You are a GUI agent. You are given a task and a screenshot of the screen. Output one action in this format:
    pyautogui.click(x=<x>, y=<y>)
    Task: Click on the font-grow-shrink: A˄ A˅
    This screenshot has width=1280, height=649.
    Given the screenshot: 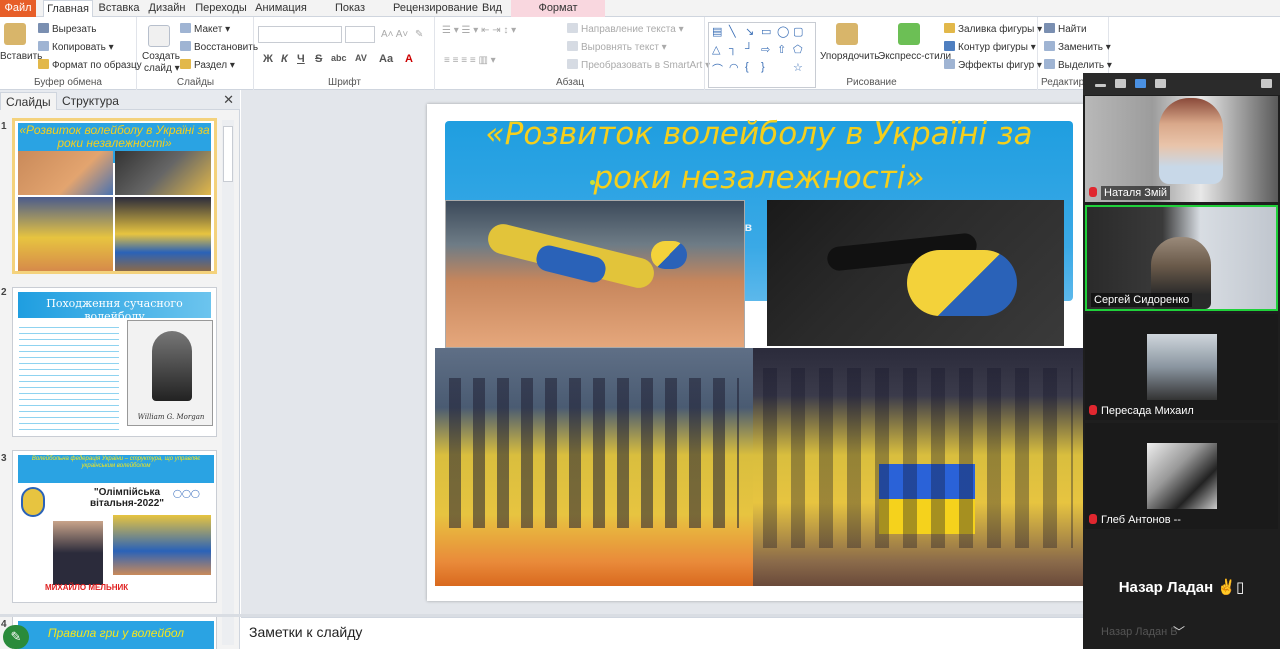 What is the action you would take?
    pyautogui.click(x=394, y=34)
    